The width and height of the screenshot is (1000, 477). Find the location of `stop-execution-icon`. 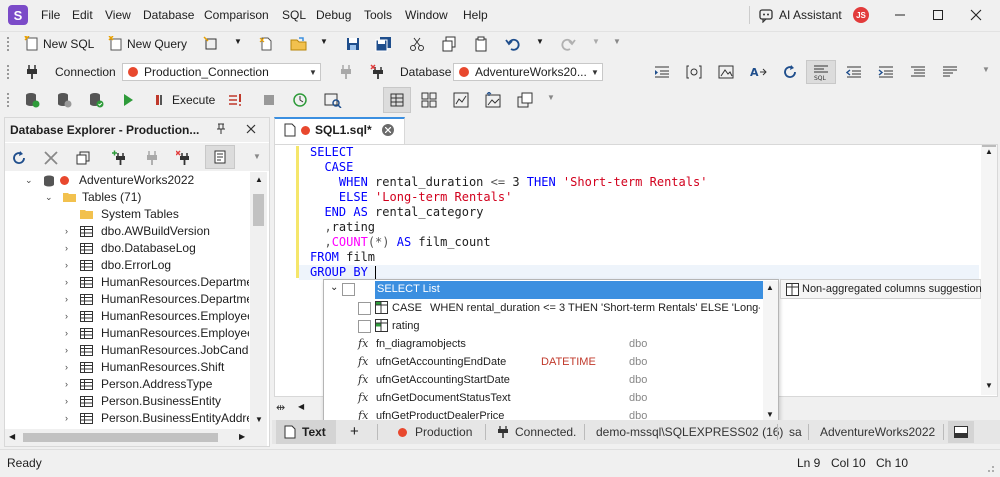

stop-execution-icon is located at coordinates (161, 100).